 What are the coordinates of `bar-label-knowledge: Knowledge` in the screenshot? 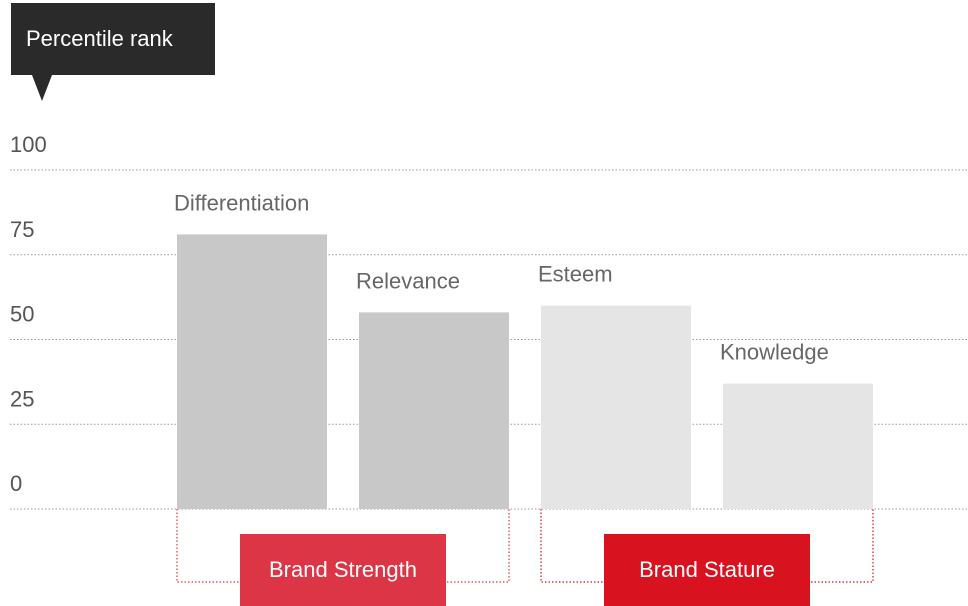 It's located at (774, 352).